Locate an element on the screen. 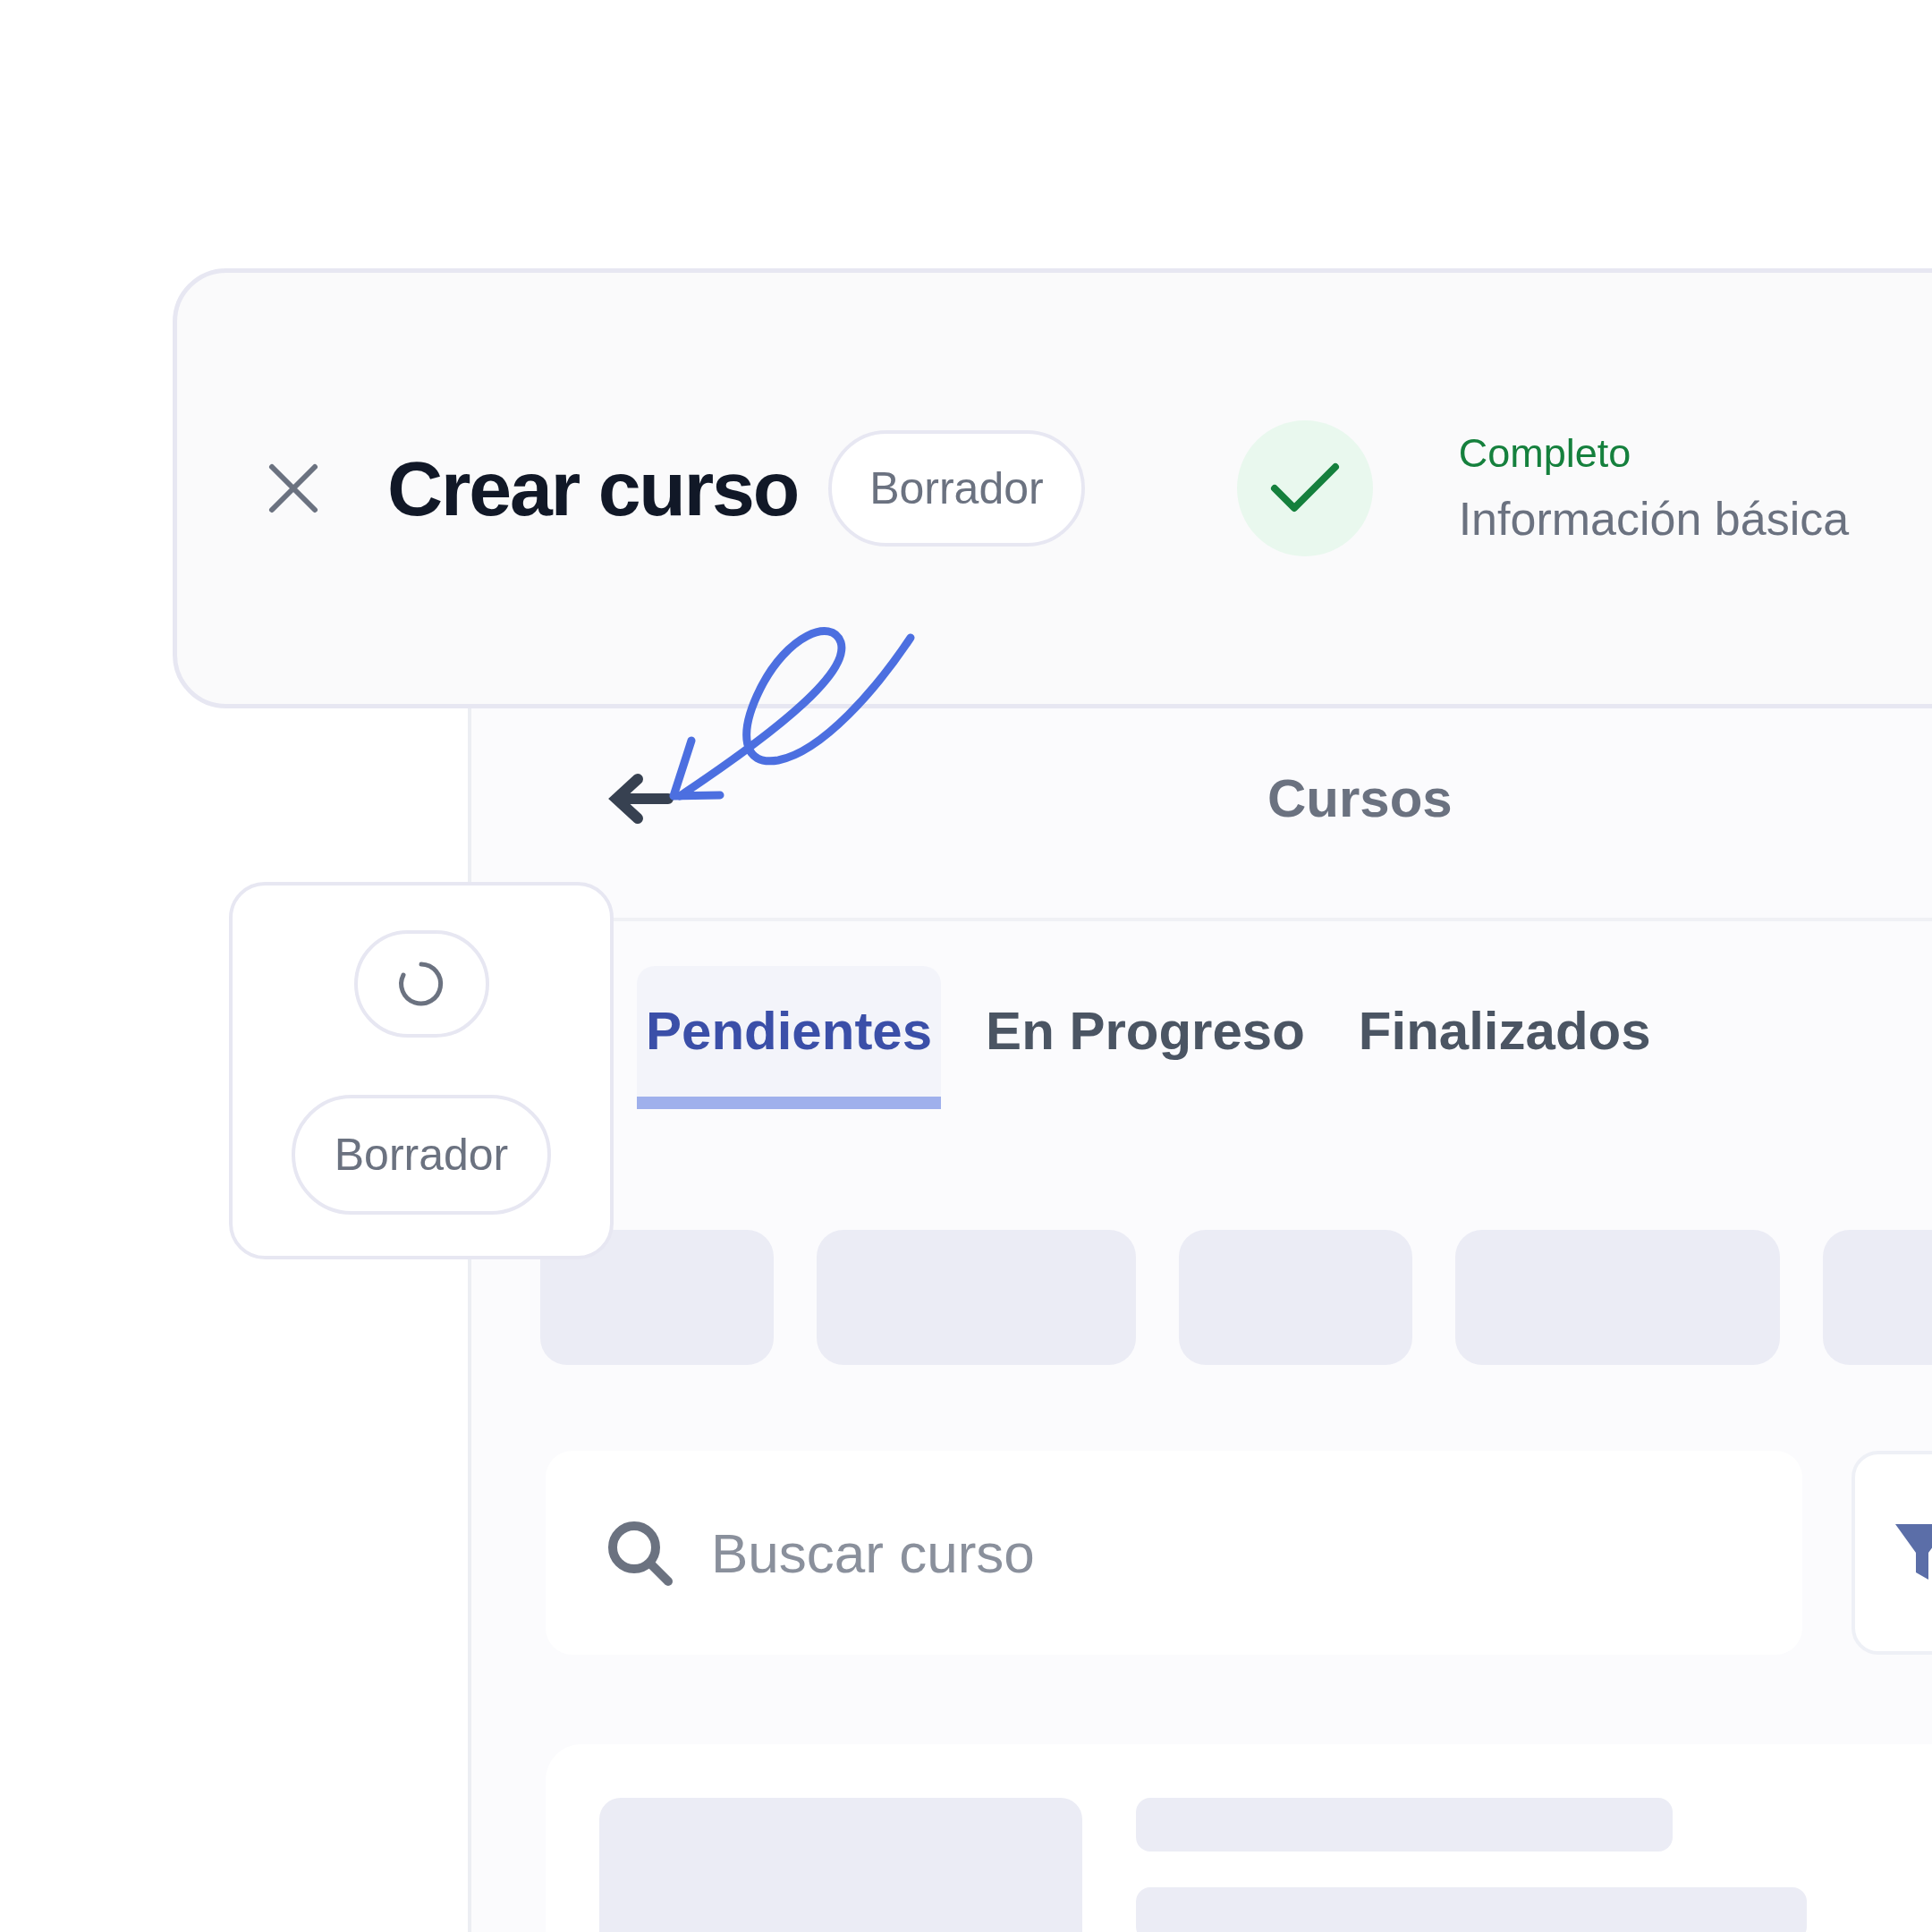 The height and width of the screenshot is (1932, 1932). tab: Pendientes is located at coordinates (789, 1037).